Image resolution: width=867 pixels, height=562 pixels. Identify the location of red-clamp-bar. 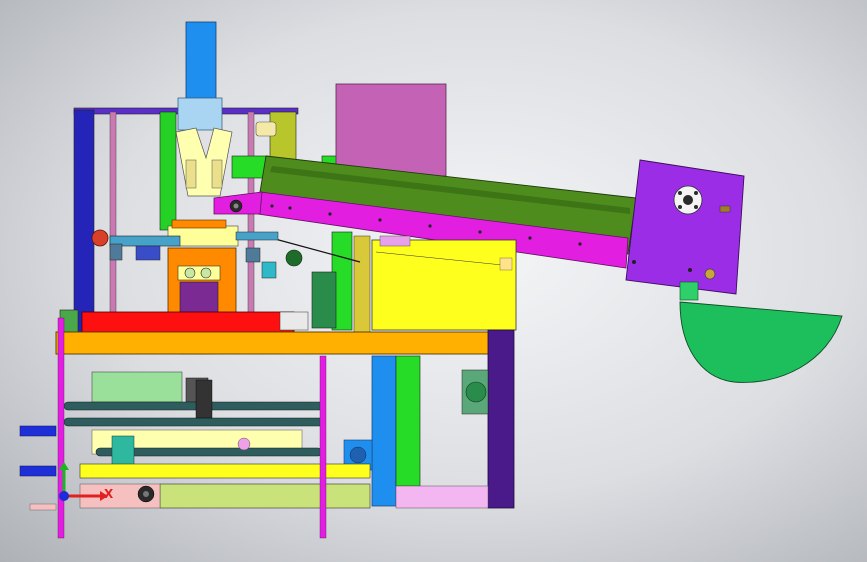
(188, 322).